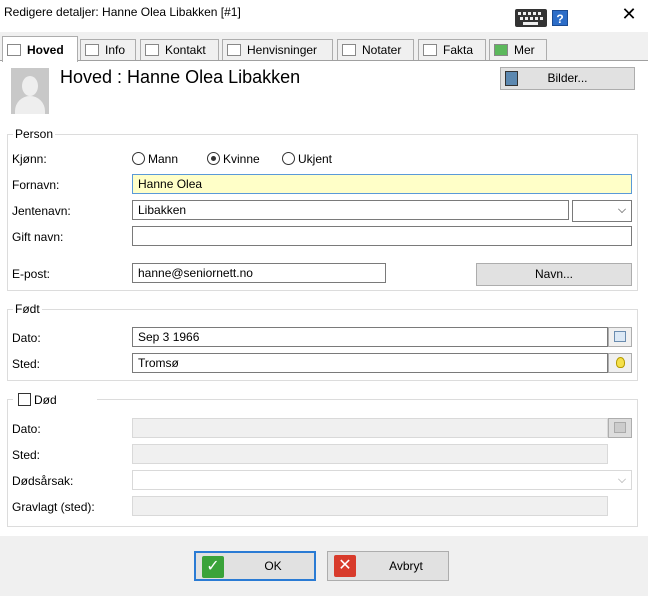  Describe the element at coordinates (511, 78) in the screenshot. I see `picture-icon` at that location.